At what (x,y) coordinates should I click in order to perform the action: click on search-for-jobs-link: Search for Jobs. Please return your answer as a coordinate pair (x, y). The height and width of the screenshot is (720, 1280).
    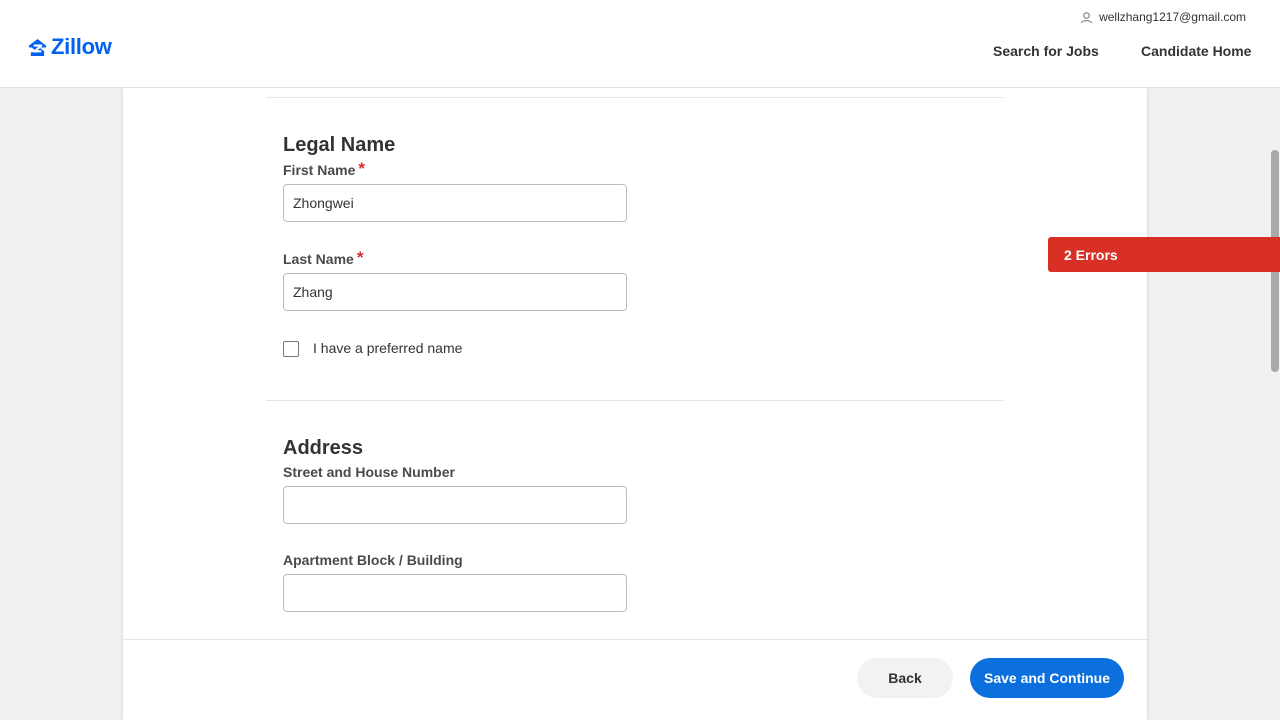
    Looking at the image, I should click on (1046, 51).